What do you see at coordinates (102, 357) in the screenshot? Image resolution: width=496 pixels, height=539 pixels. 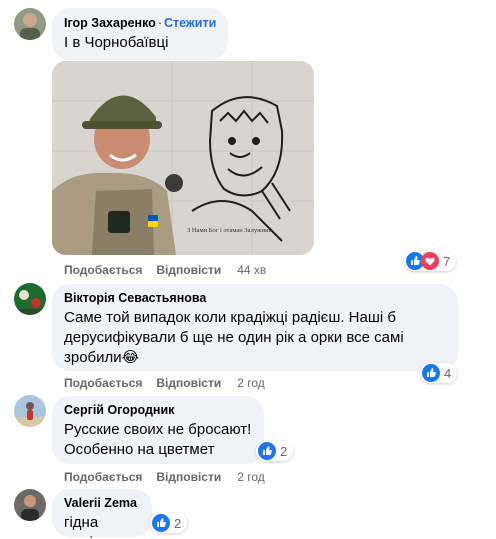 I see `comment-text-line: зробили😂` at bounding box center [102, 357].